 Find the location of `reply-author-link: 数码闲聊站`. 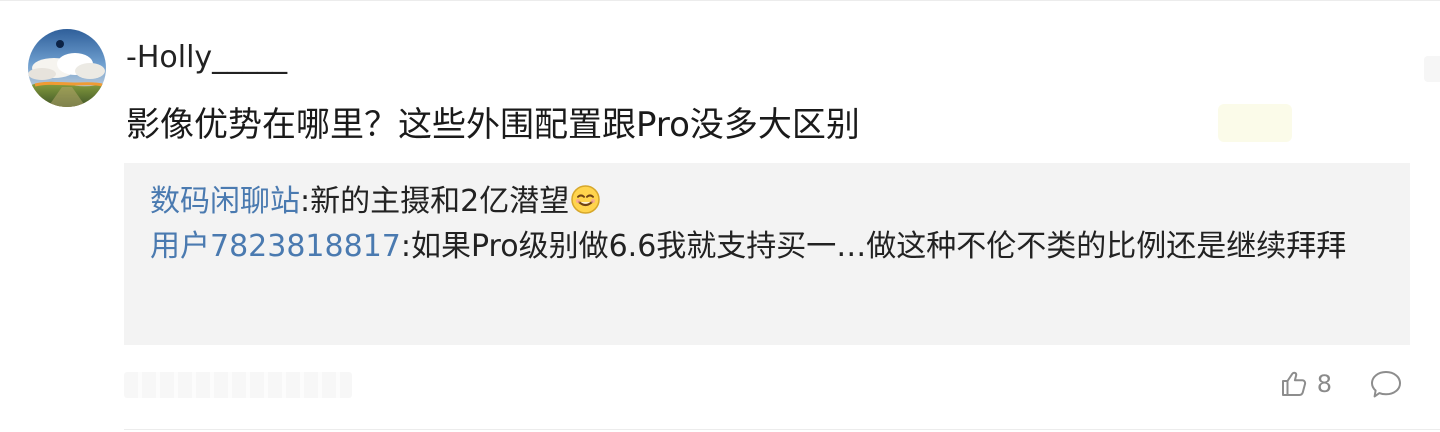

reply-author-link: 数码闲聊站 is located at coordinates (225, 201).